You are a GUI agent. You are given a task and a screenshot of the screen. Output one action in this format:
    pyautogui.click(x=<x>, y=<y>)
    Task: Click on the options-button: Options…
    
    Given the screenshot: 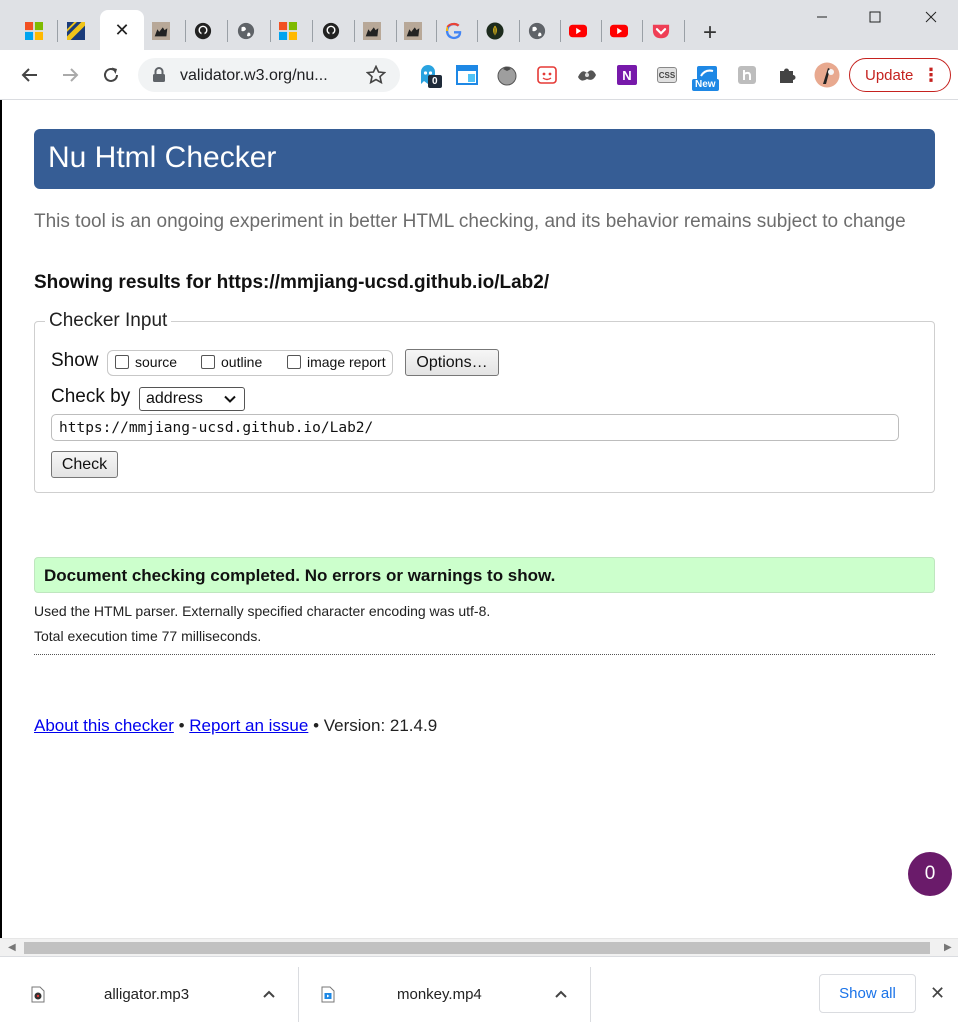 What is the action you would take?
    pyautogui.click(x=452, y=362)
    